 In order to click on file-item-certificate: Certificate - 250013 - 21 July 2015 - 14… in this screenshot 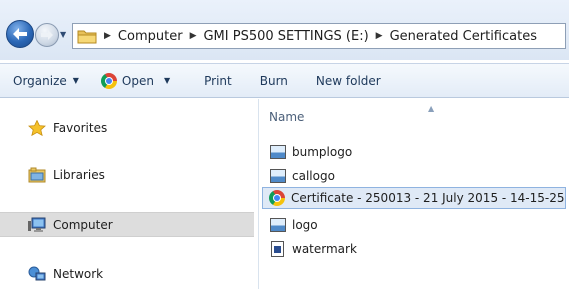, I will do `click(414, 198)`.